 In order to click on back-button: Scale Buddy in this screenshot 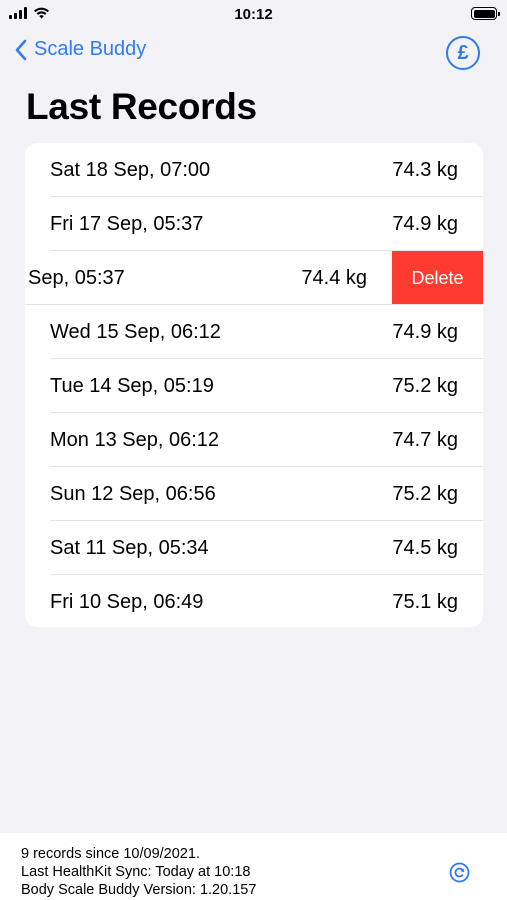, I will do `click(80, 49)`.